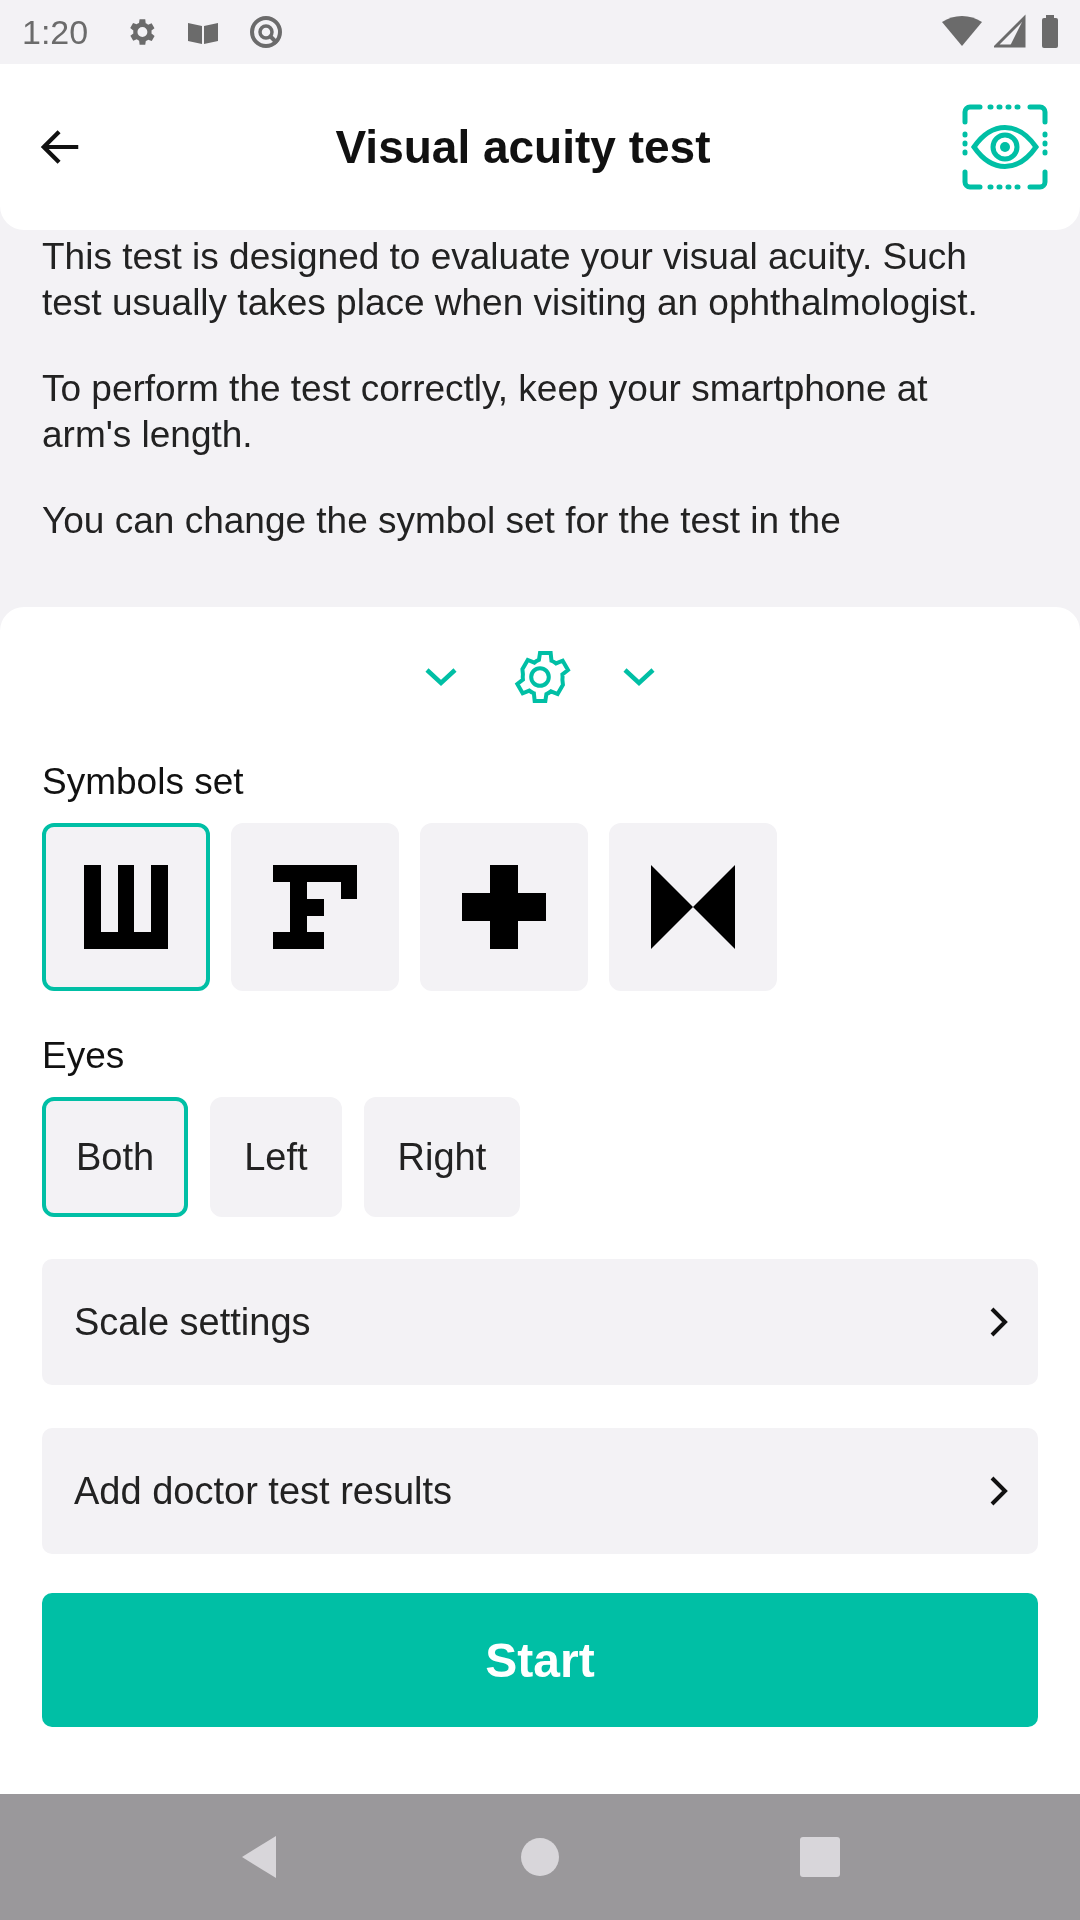 The image size is (1080, 1920). Describe the element at coordinates (442, 521) in the screenshot. I see `description-paragraph: You can change the symbol set for the test in the` at that location.